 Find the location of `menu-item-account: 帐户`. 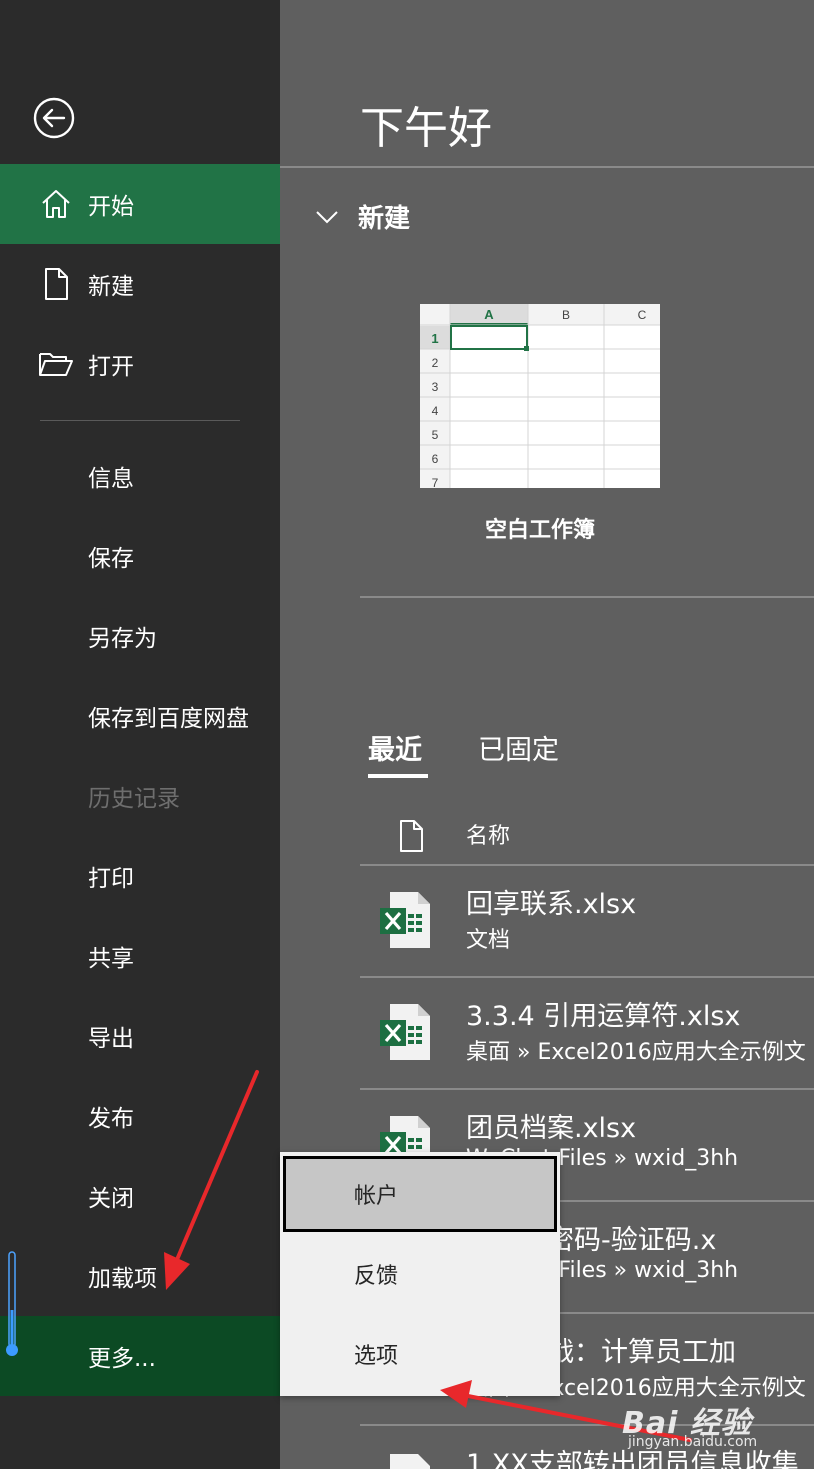

menu-item-account: 帐户 is located at coordinates (420, 1194).